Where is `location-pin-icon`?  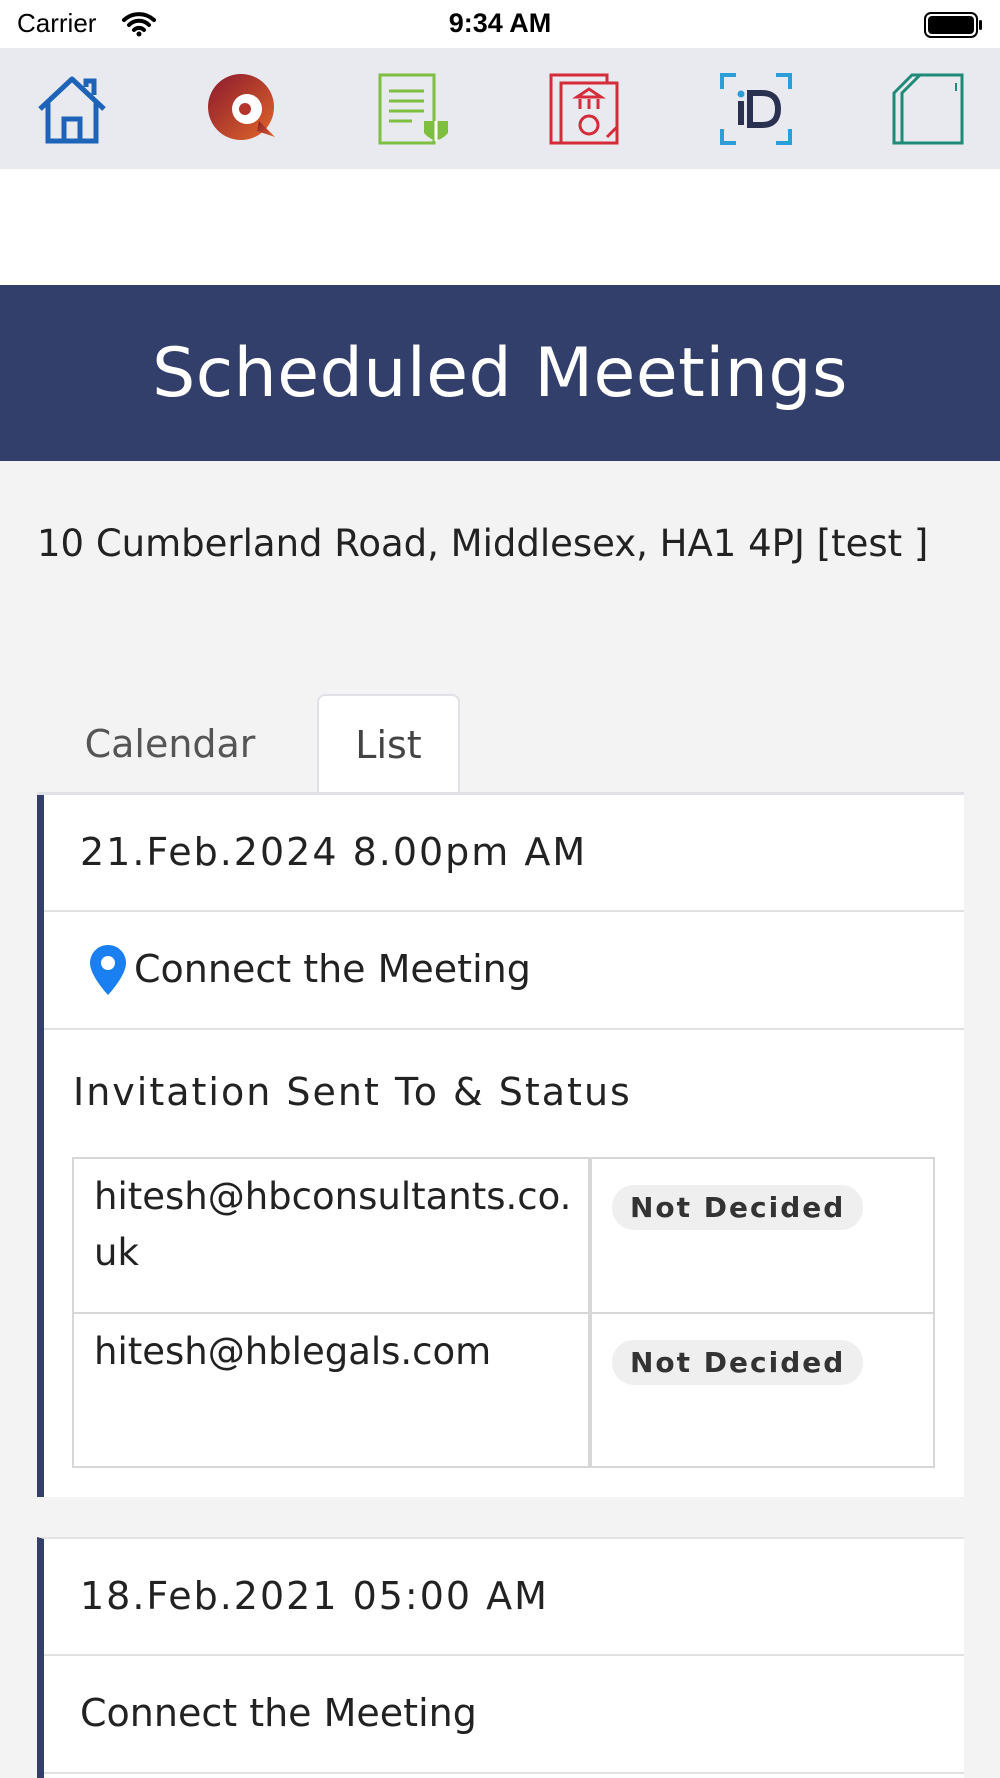
location-pin-icon is located at coordinates (108, 972).